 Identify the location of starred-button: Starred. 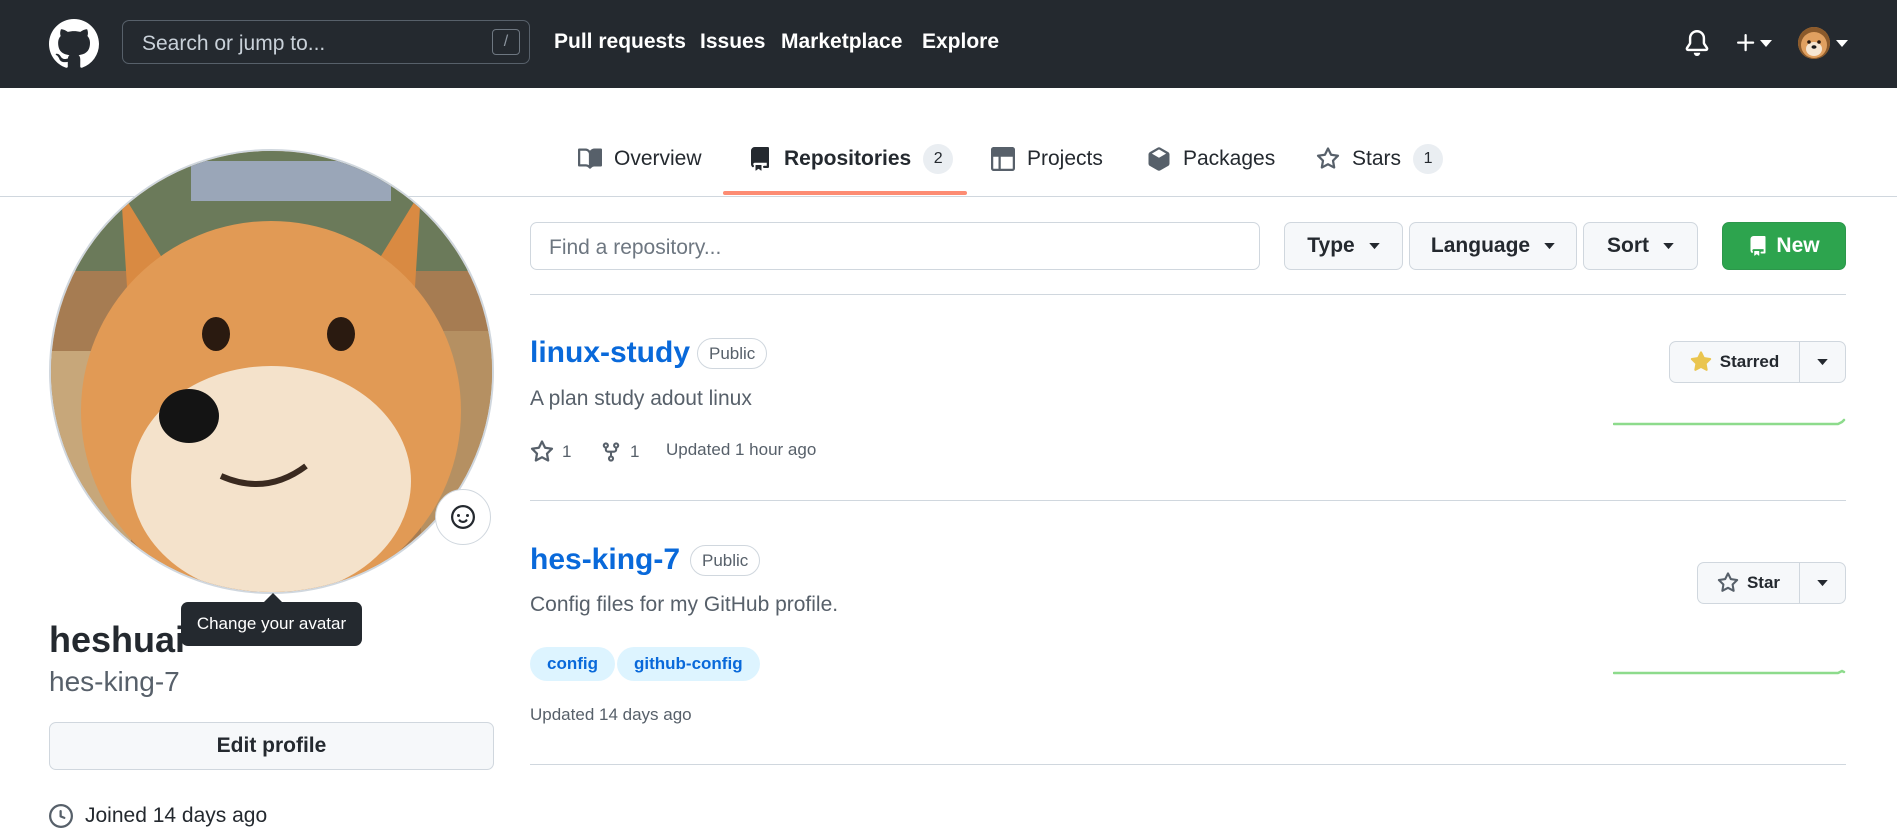
(1735, 362).